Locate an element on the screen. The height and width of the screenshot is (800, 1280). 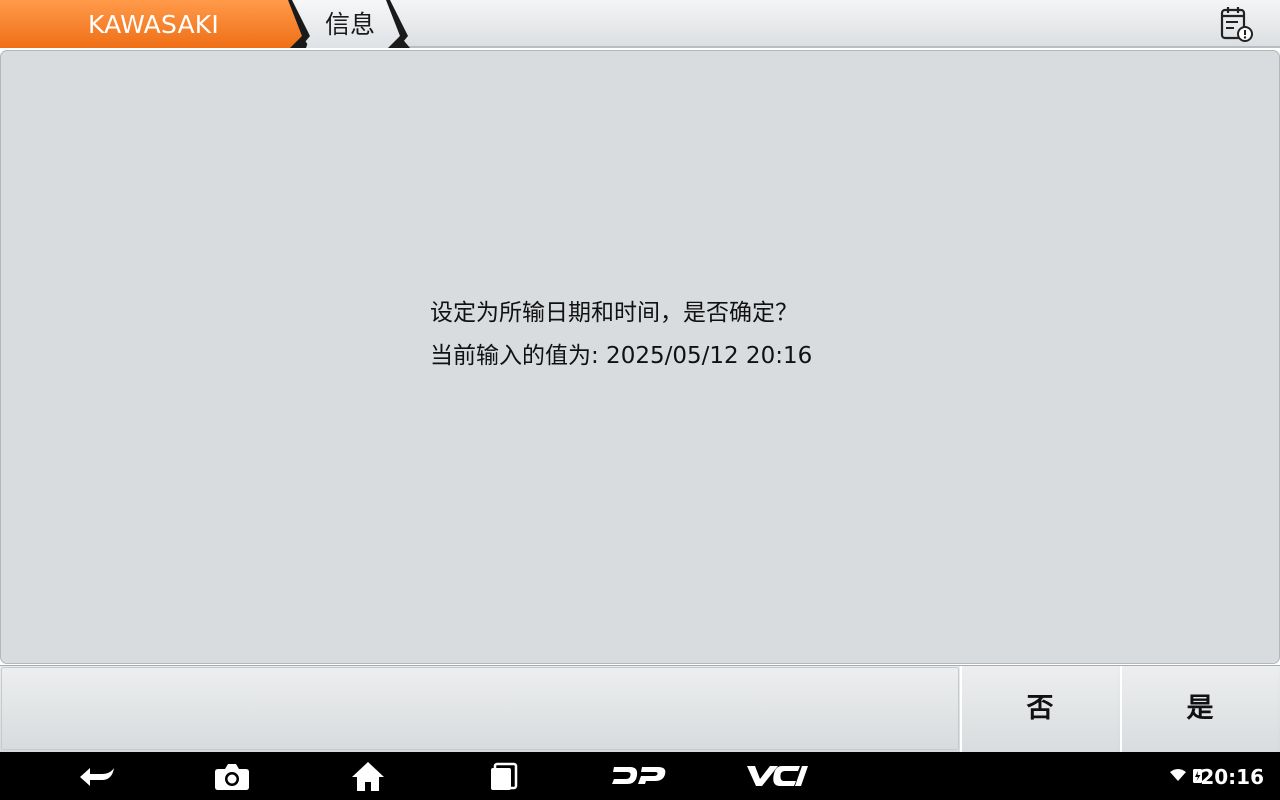
dialog-question: 设定为所输日期和时间，是否确定？ is located at coordinates (614, 313).